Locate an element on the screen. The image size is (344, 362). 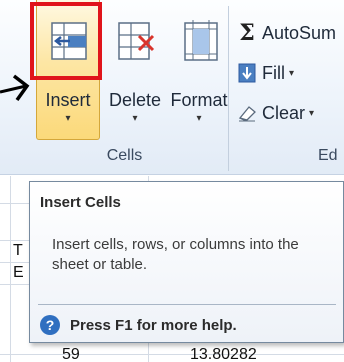
autosum-label: AutoSum is located at coordinates (299, 32).